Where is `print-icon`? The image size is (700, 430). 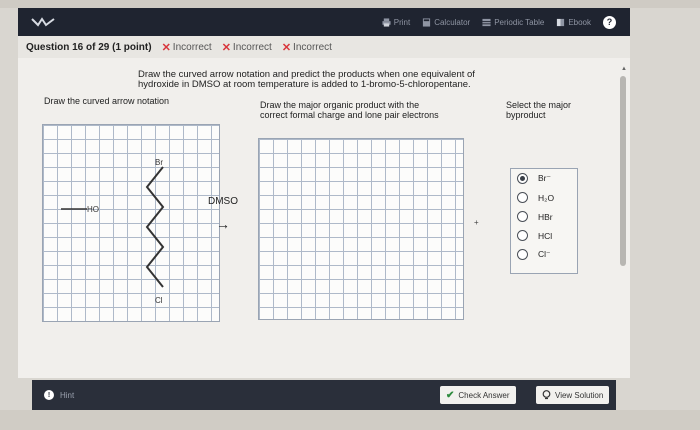 print-icon is located at coordinates (386, 22).